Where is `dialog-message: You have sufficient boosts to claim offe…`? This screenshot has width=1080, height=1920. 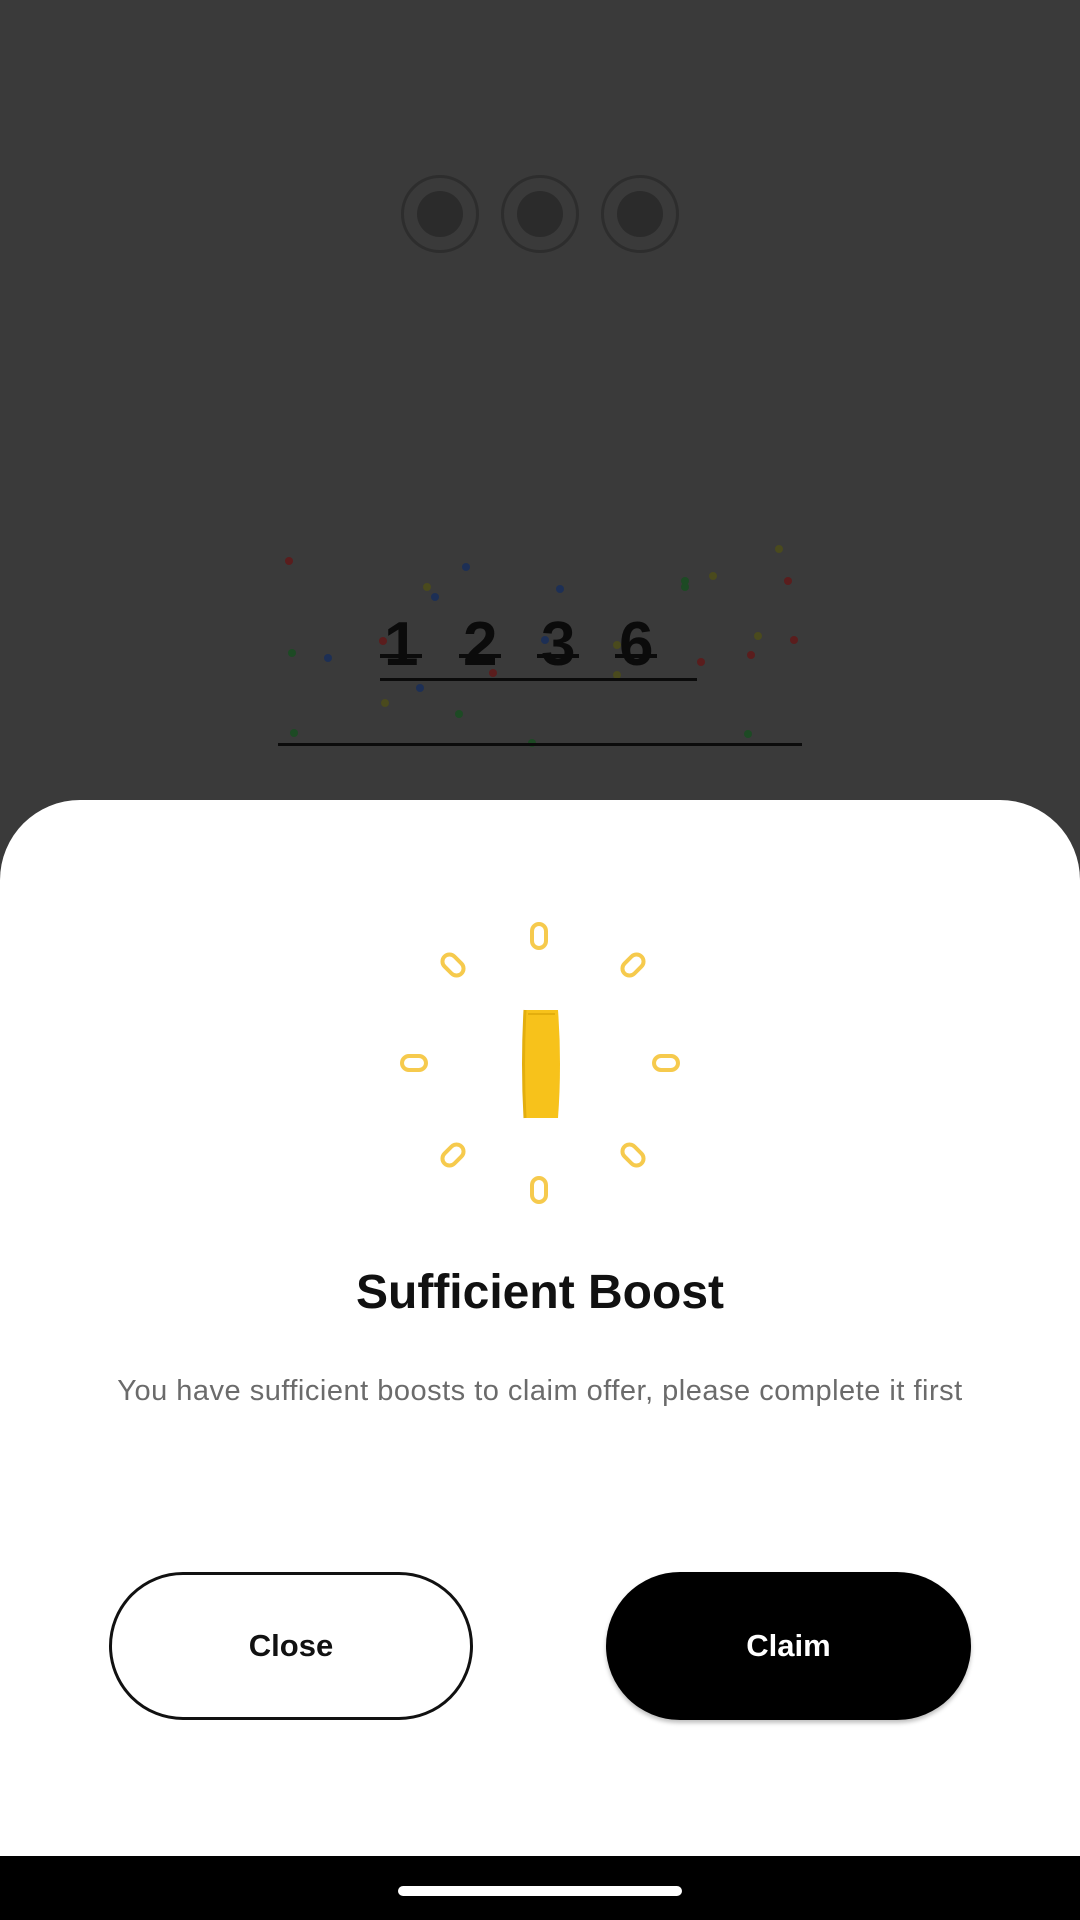 dialog-message: You have sufficient boosts to claim offe… is located at coordinates (540, 1391).